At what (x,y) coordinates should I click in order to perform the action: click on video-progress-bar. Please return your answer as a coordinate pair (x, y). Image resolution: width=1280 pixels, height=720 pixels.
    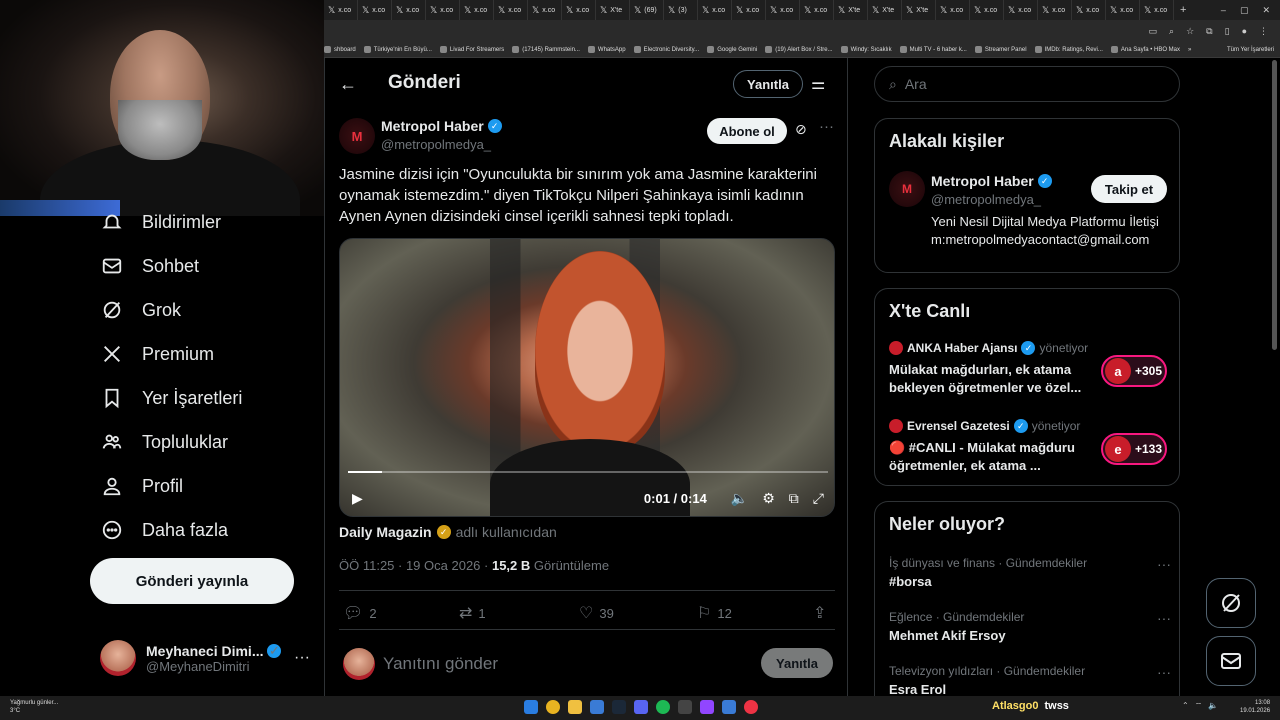
    Looking at the image, I should click on (588, 472).